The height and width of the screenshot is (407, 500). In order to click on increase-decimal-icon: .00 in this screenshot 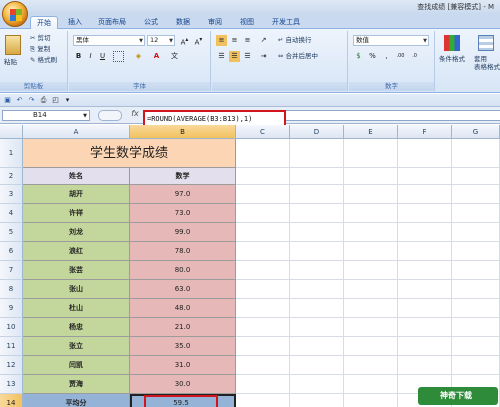, I will do `click(400, 56)`.